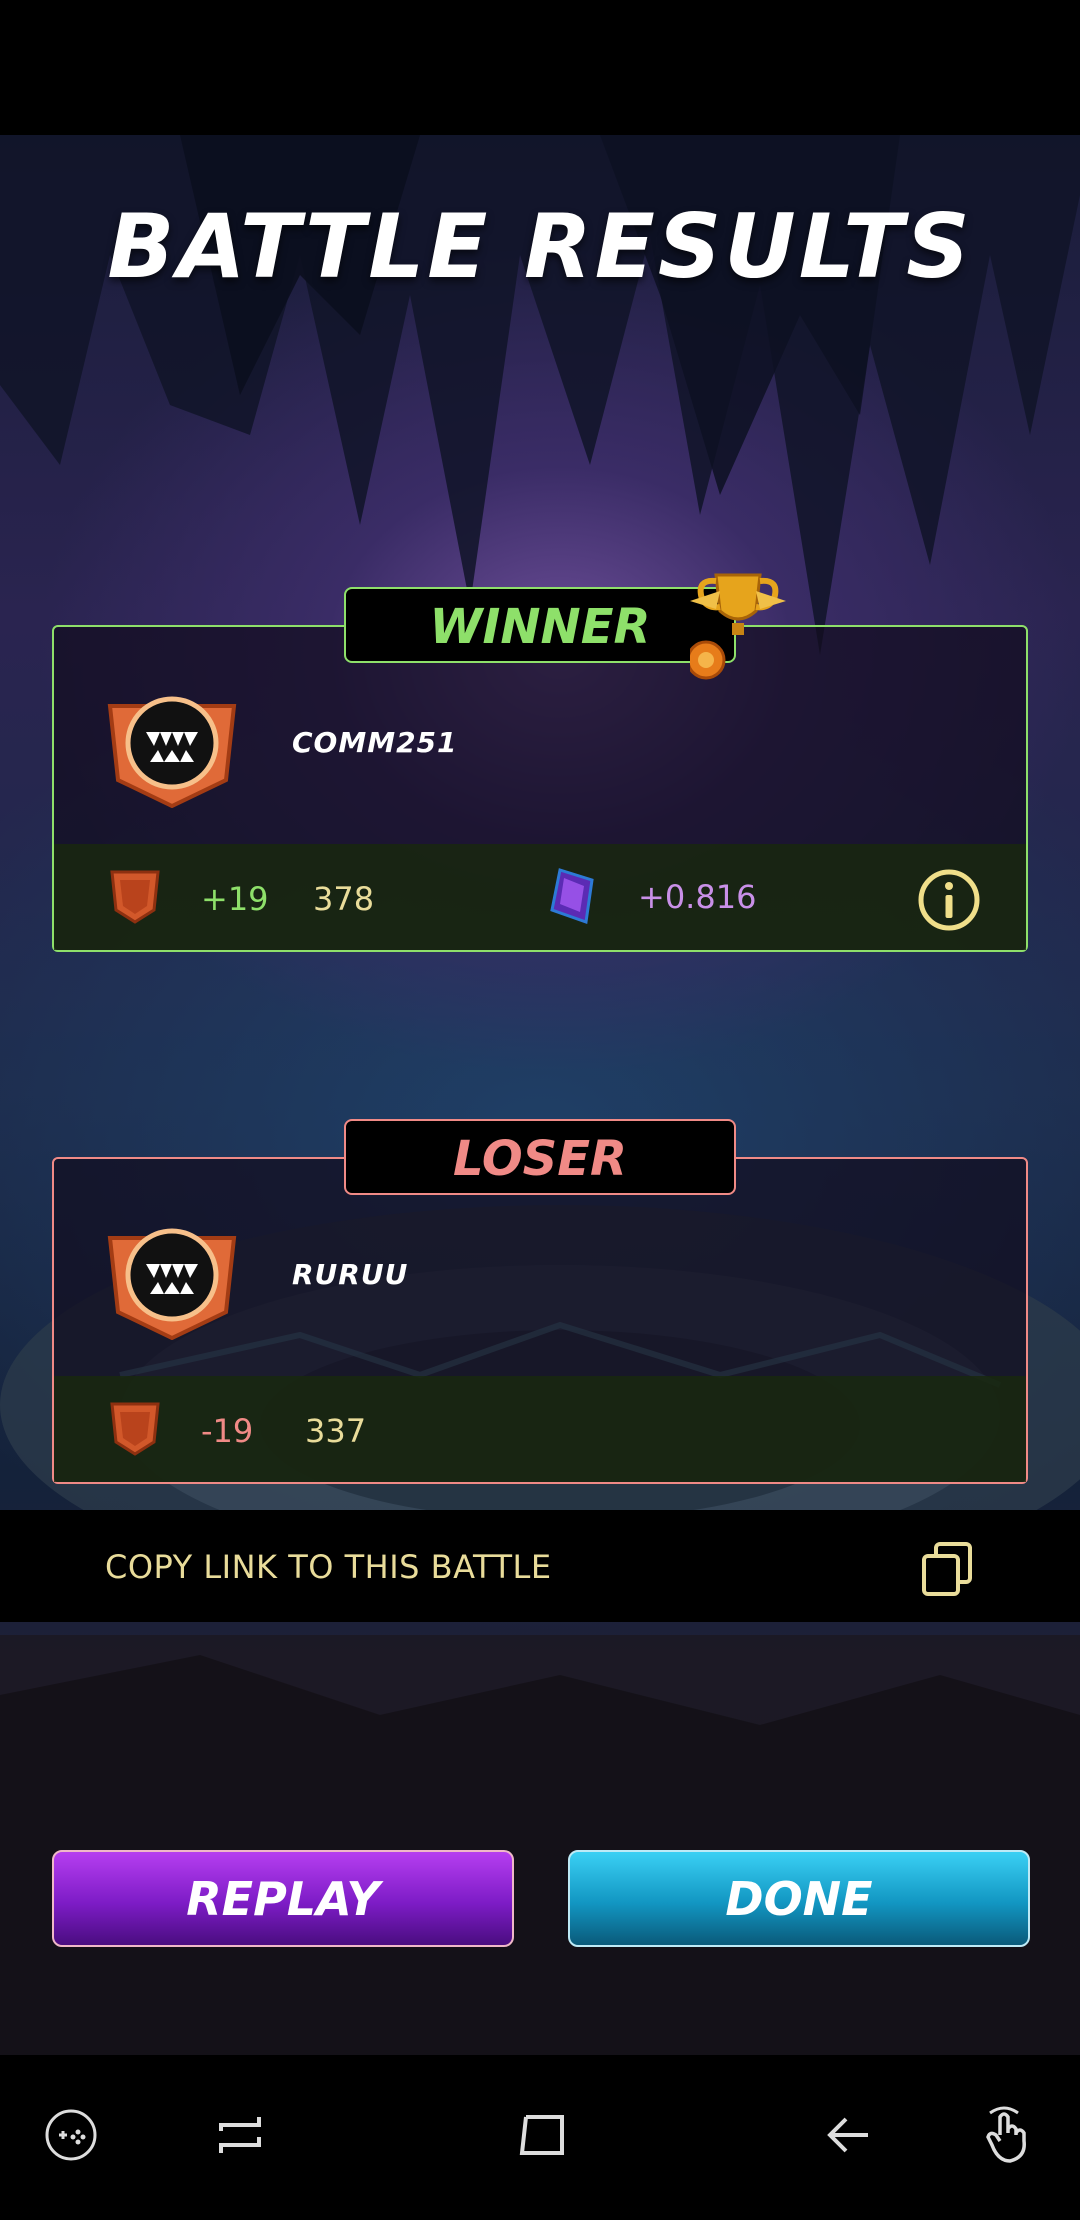 This screenshot has width=1080, height=2220. I want to click on loser-rating-icon, so click(135, 1429).